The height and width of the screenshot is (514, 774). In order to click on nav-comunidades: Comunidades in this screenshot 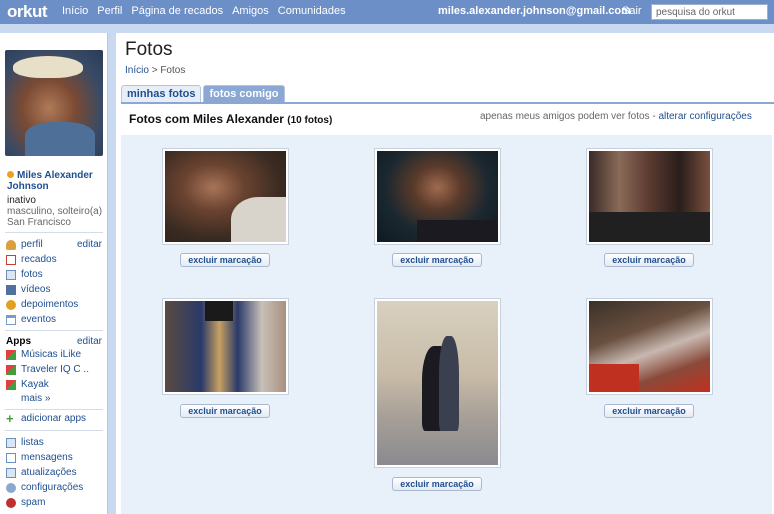, I will do `click(312, 11)`.